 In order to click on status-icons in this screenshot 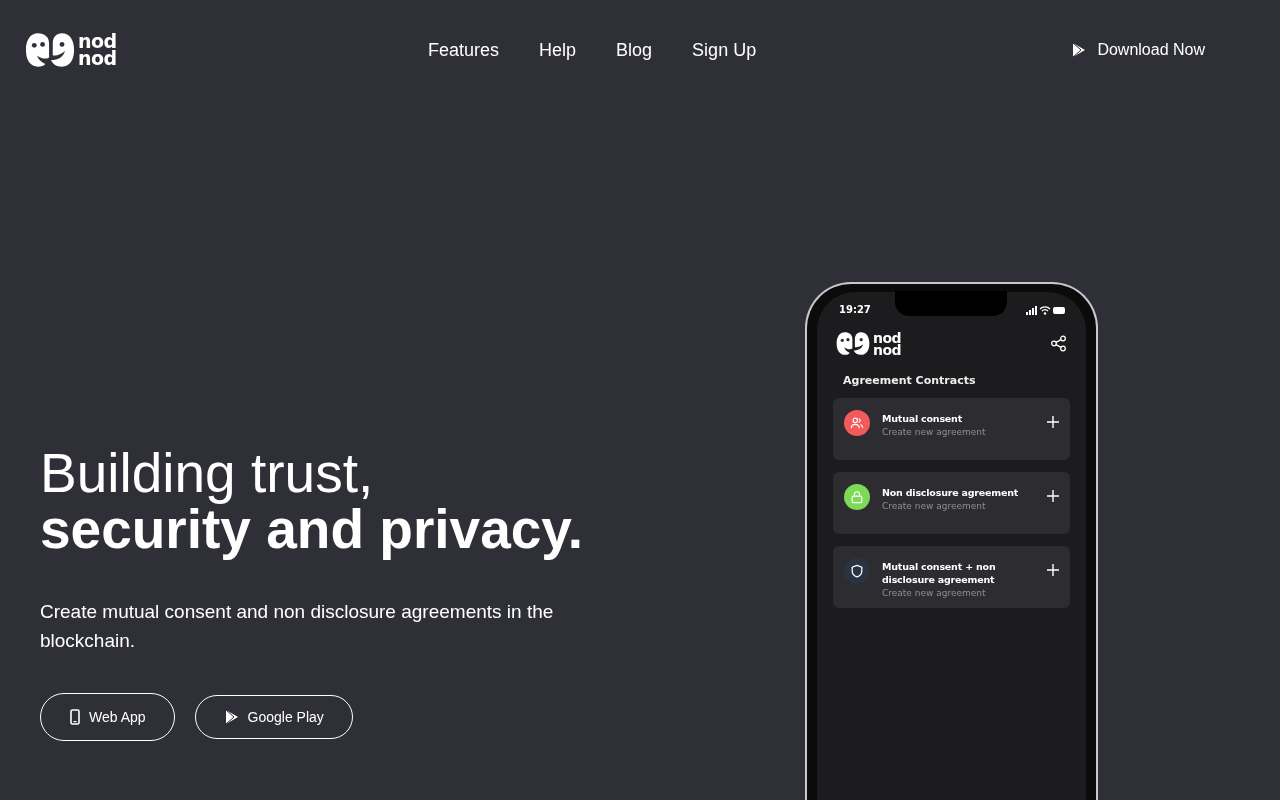, I will do `click(1046, 309)`.